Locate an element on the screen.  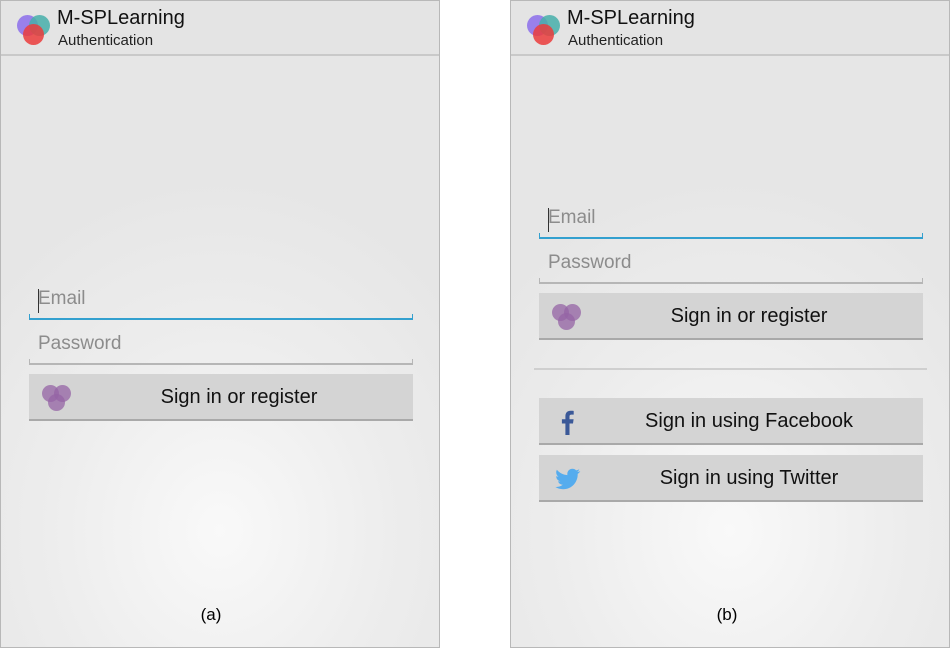
twitter-sign-in-label: Sign in using Twitter is located at coordinates (749, 478).